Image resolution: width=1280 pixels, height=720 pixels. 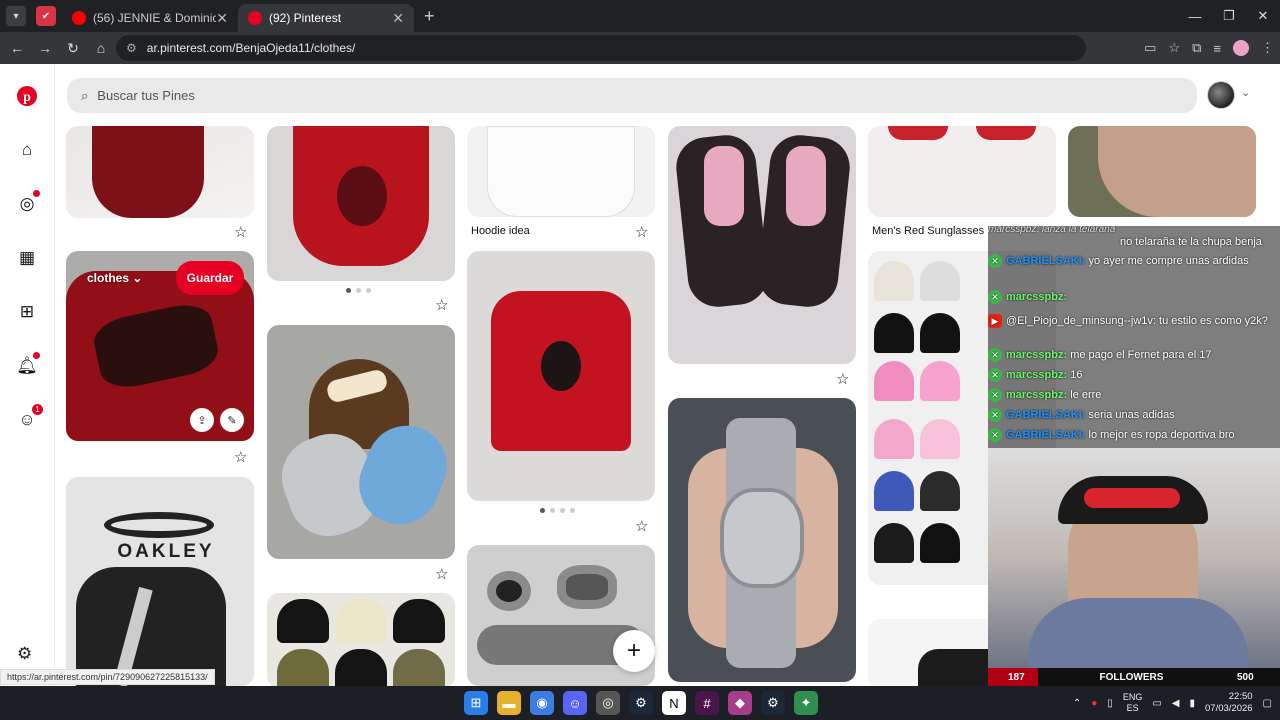 What do you see at coordinates (806, 703) in the screenshot?
I see `app-icon: ✦` at bounding box center [806, 703].